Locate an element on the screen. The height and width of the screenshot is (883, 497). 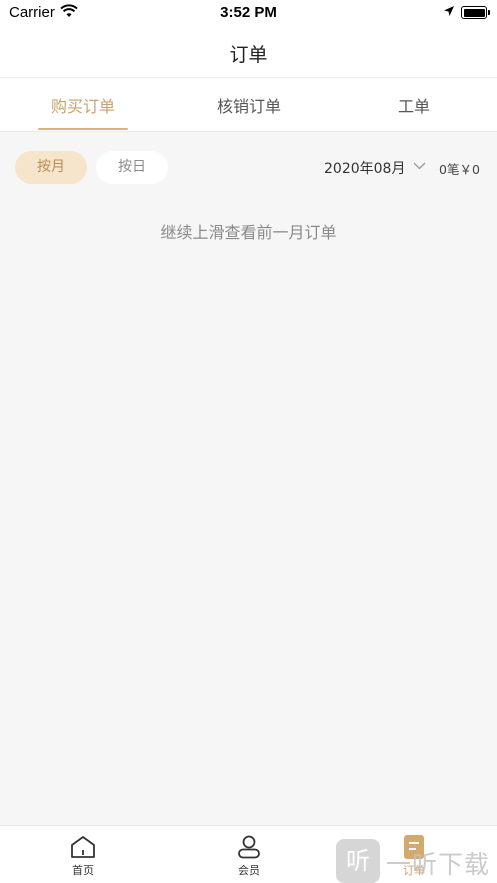
active-tab-indicator is located at coordinates (83, 129).